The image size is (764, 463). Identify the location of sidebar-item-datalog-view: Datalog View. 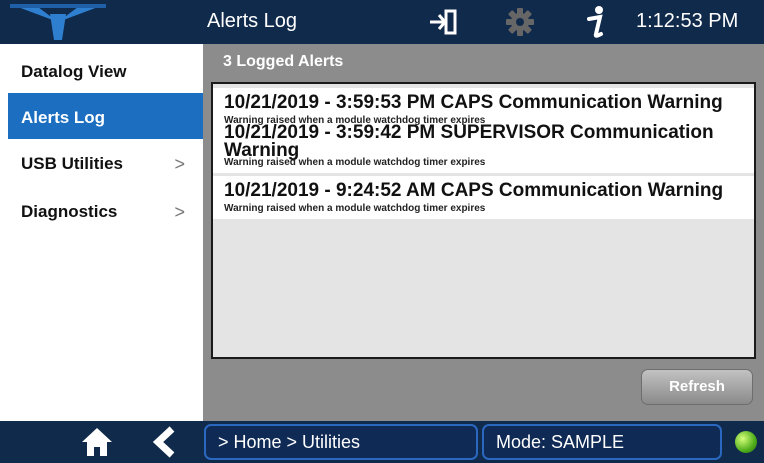
(105, 70).